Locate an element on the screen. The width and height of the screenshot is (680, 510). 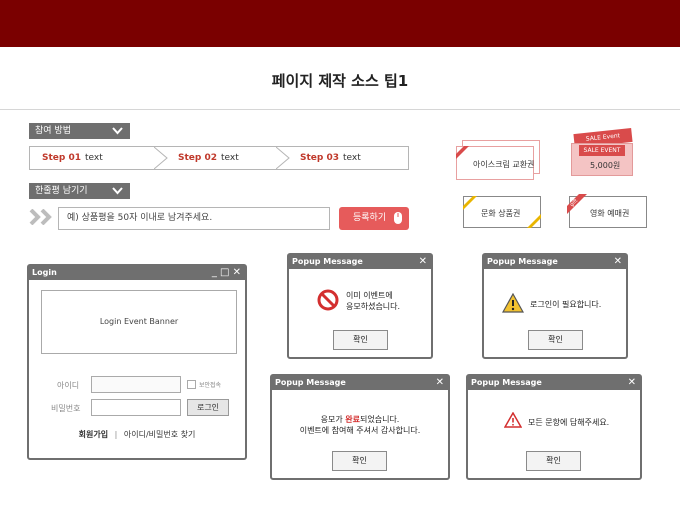
culture-coupon: 문화 상품권 is located at coordinates (502, 212).